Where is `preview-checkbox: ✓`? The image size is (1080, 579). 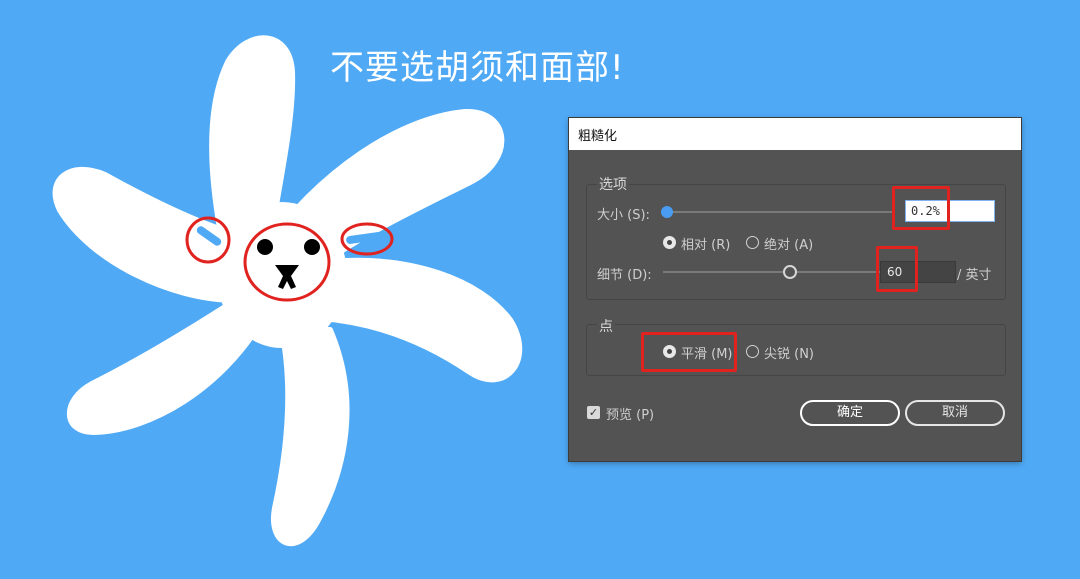 preview-checkbox: ✓ is located at coordinates (593, 412).